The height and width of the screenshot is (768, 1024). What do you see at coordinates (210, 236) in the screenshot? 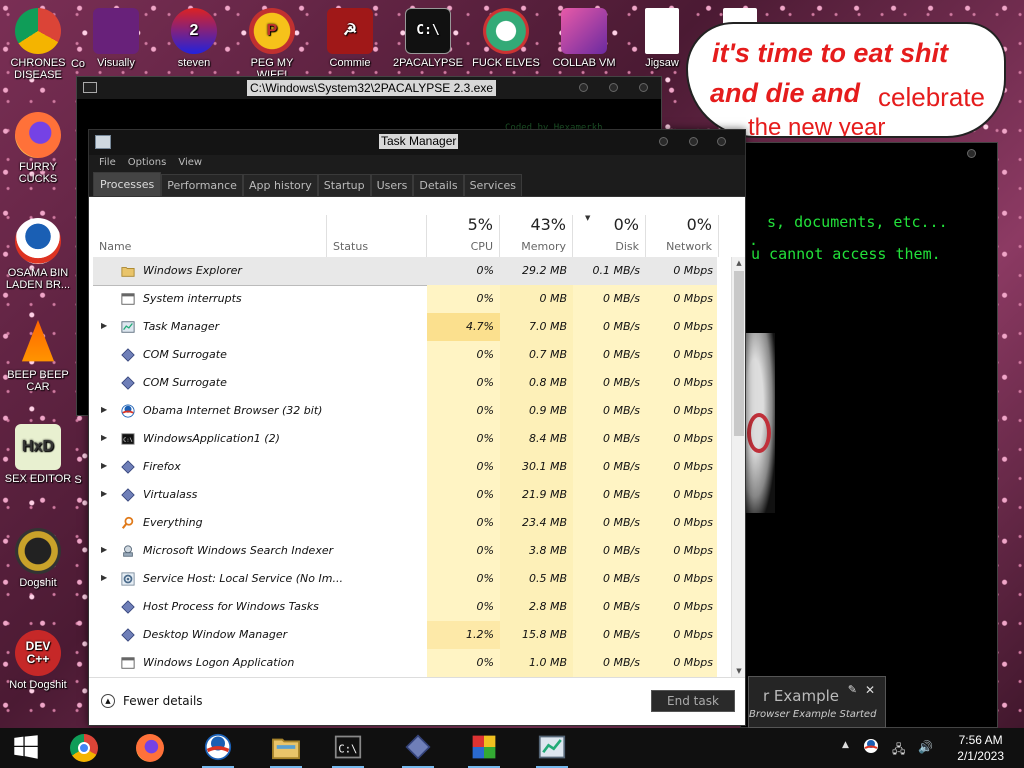
I see `column-name: Name` at bounding box center [210, 236].